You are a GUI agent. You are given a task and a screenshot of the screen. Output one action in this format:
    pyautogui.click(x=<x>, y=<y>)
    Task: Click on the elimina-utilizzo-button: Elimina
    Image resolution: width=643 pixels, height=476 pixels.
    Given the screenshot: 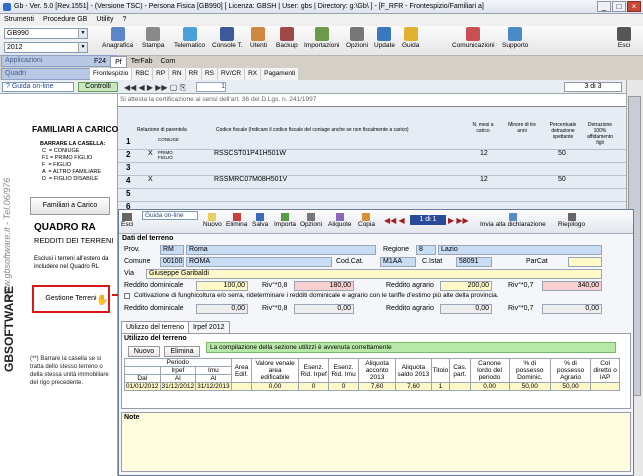 What is the action you would take?
    pyautogui.click(x=182, y=351)
    